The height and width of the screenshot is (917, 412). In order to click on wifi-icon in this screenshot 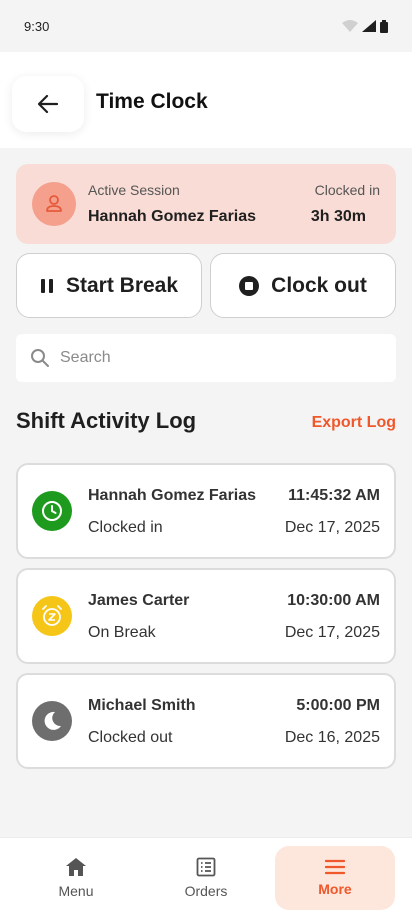, I will do `click(350, 26)`.